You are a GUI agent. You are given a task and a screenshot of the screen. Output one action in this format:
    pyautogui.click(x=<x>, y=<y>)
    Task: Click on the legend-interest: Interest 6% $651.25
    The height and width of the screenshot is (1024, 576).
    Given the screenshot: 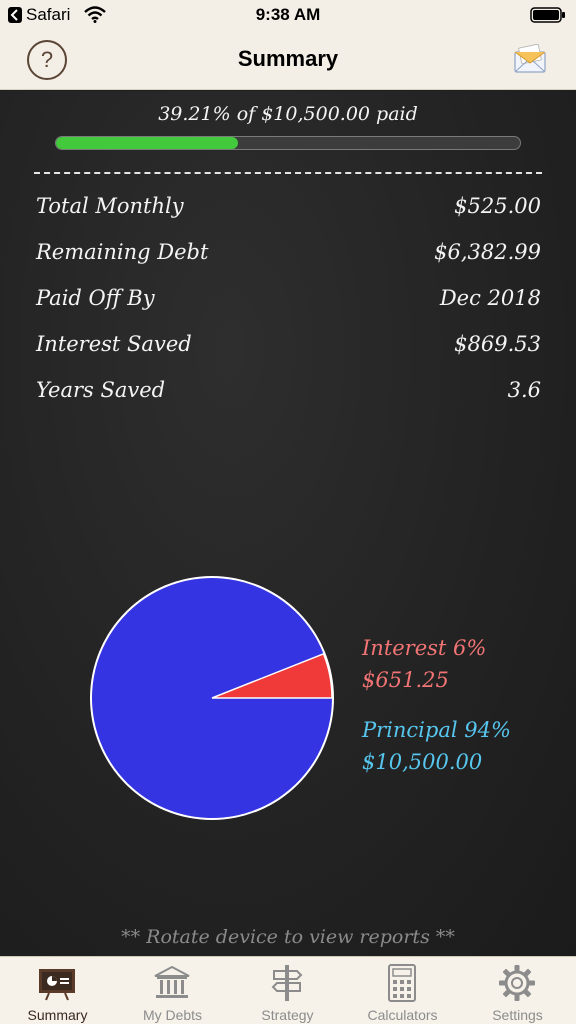 What is the action you would take?
    pyautogui.click(x=424, y=664)
    